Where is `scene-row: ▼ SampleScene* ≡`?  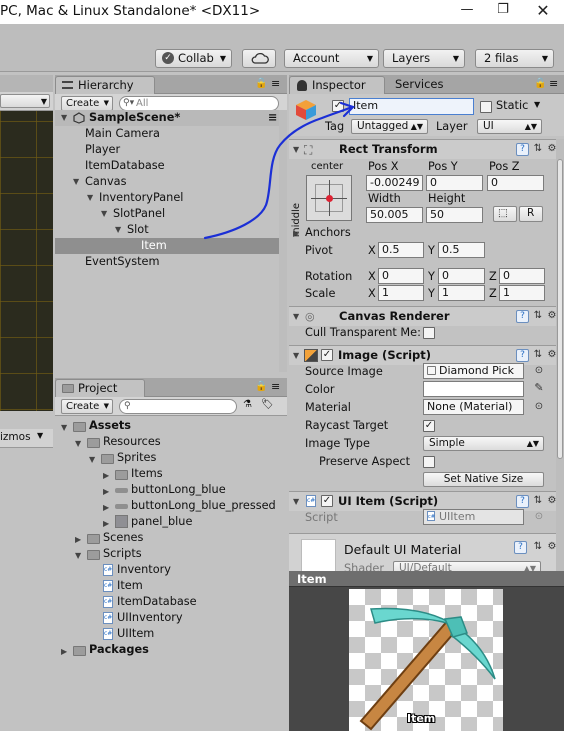 scene-row: ▼ SampleScene* ≡ is located at coordinates (171, 118).